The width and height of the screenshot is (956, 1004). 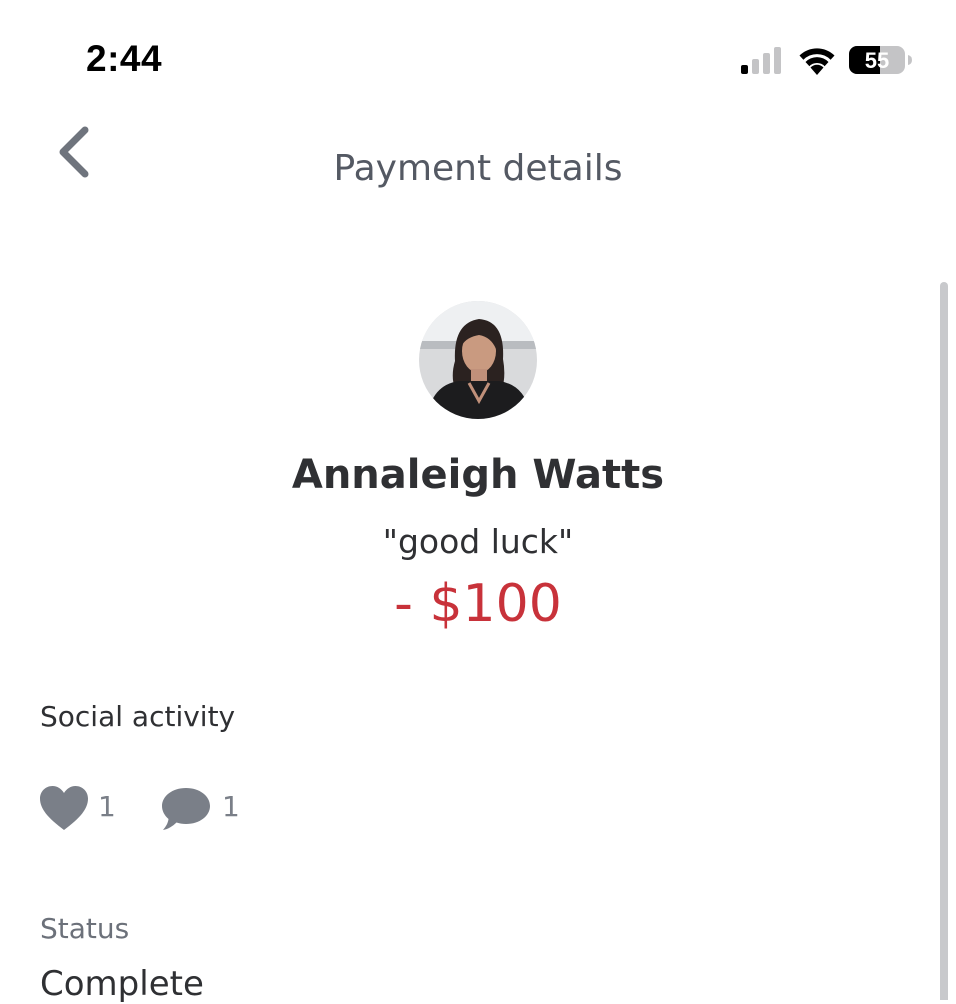 I want to click on wifi-icon, so click(x=817, y=61).